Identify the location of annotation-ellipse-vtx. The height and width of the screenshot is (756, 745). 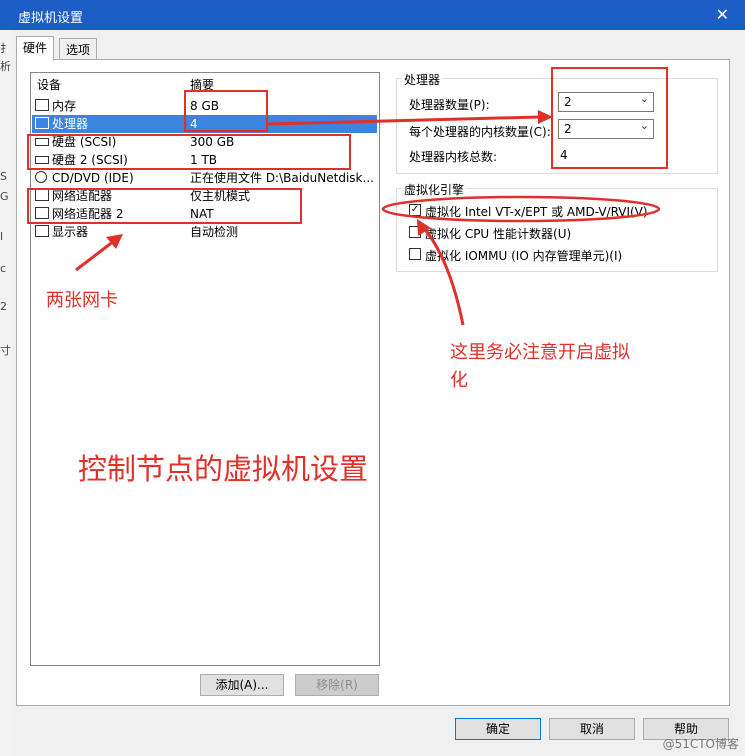
(521, 209).